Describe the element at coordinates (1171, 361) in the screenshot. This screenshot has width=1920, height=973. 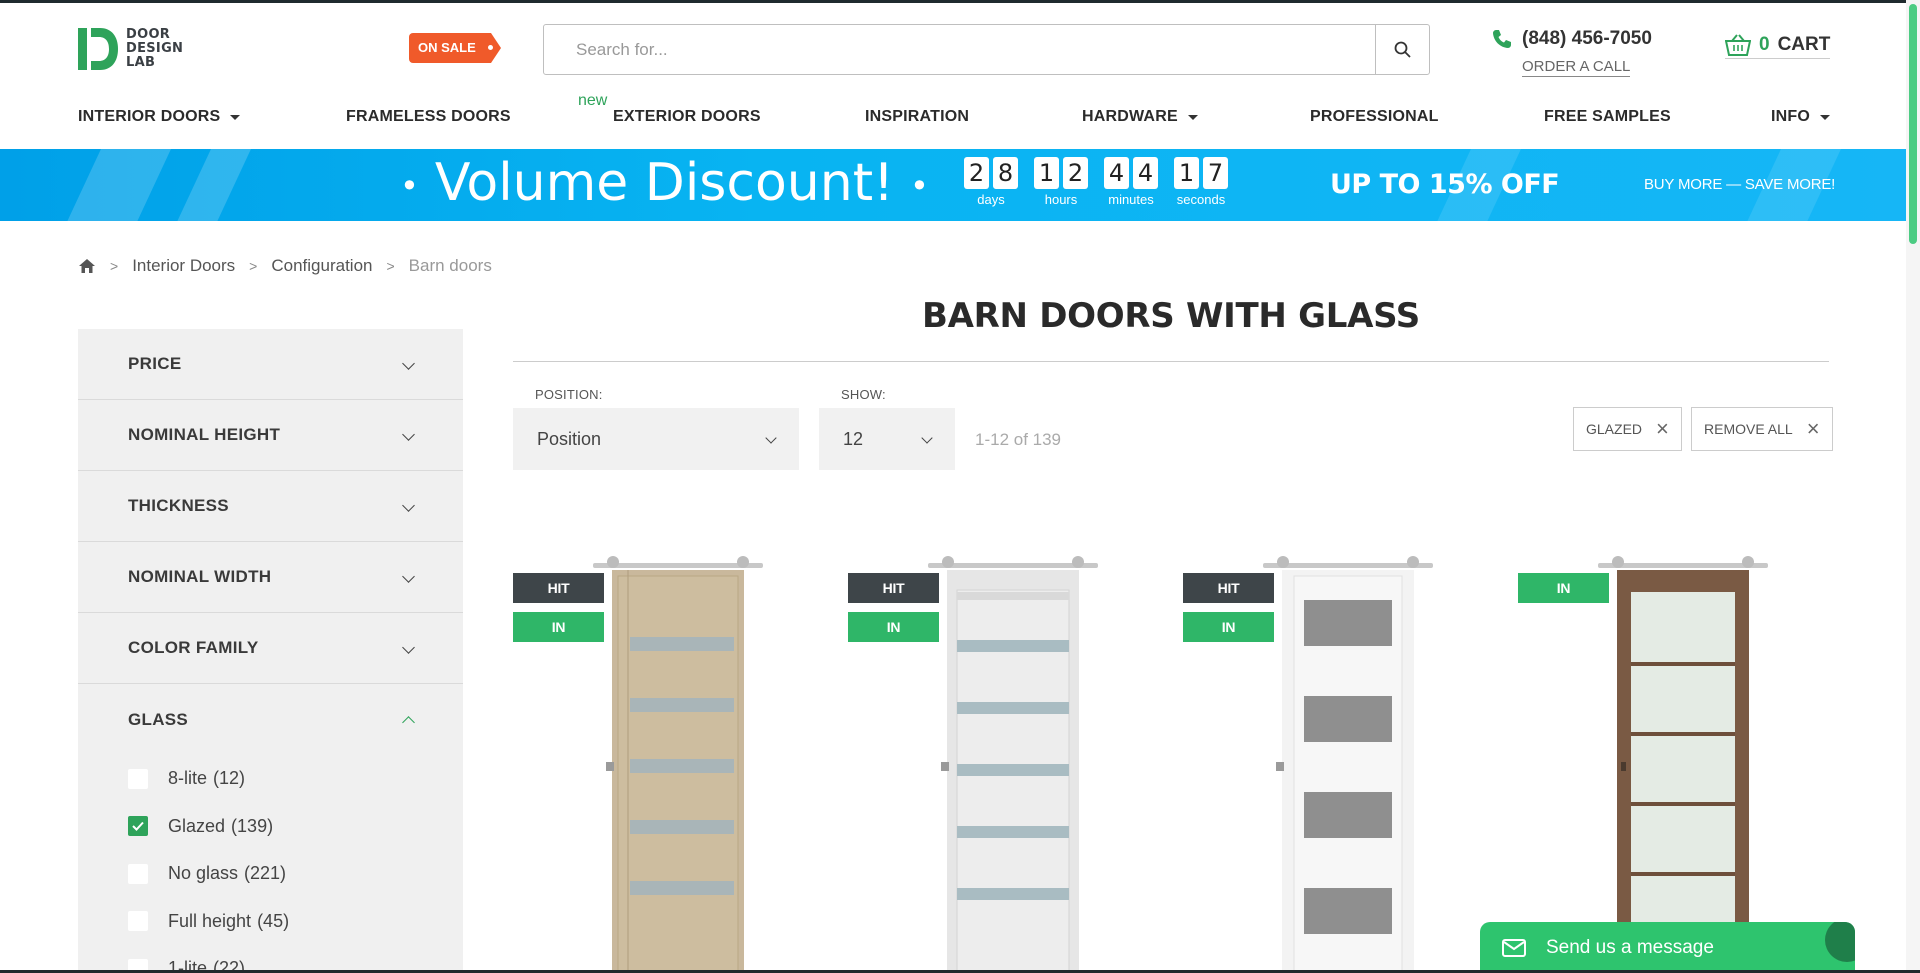
I see `divider` at that location.